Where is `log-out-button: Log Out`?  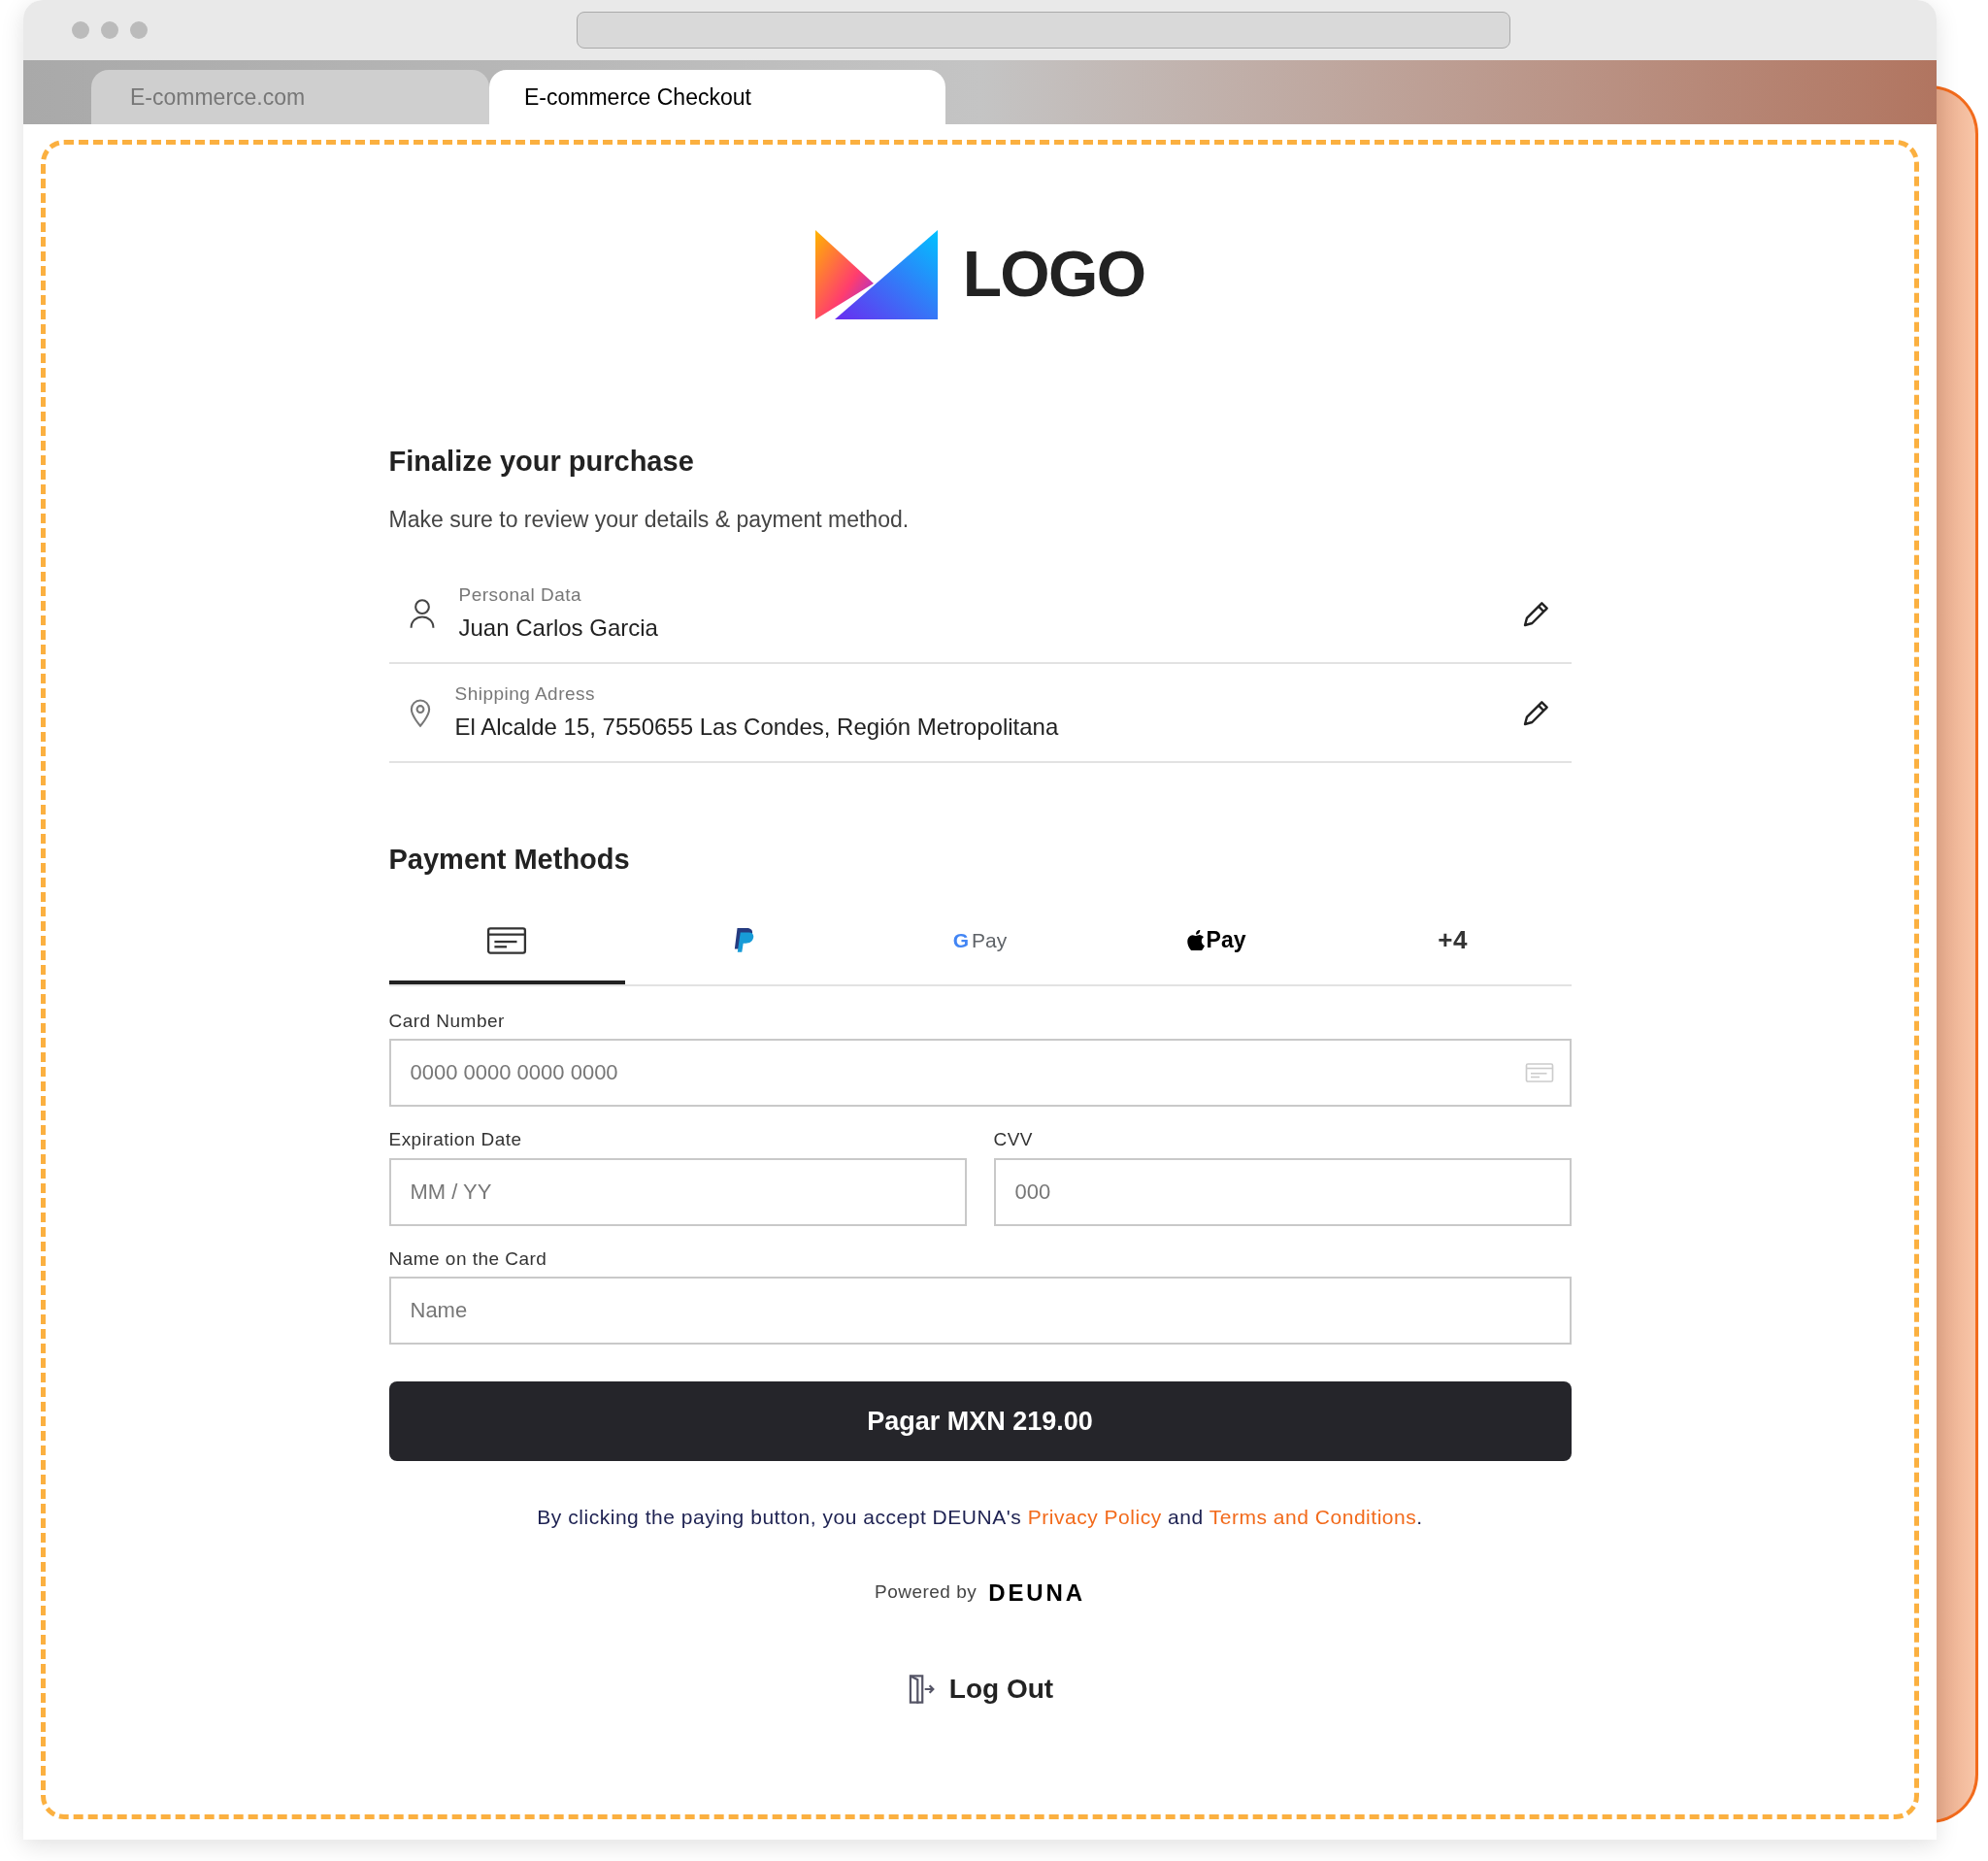
log-out-button: Log Out is located at coordinates (980, 1689).